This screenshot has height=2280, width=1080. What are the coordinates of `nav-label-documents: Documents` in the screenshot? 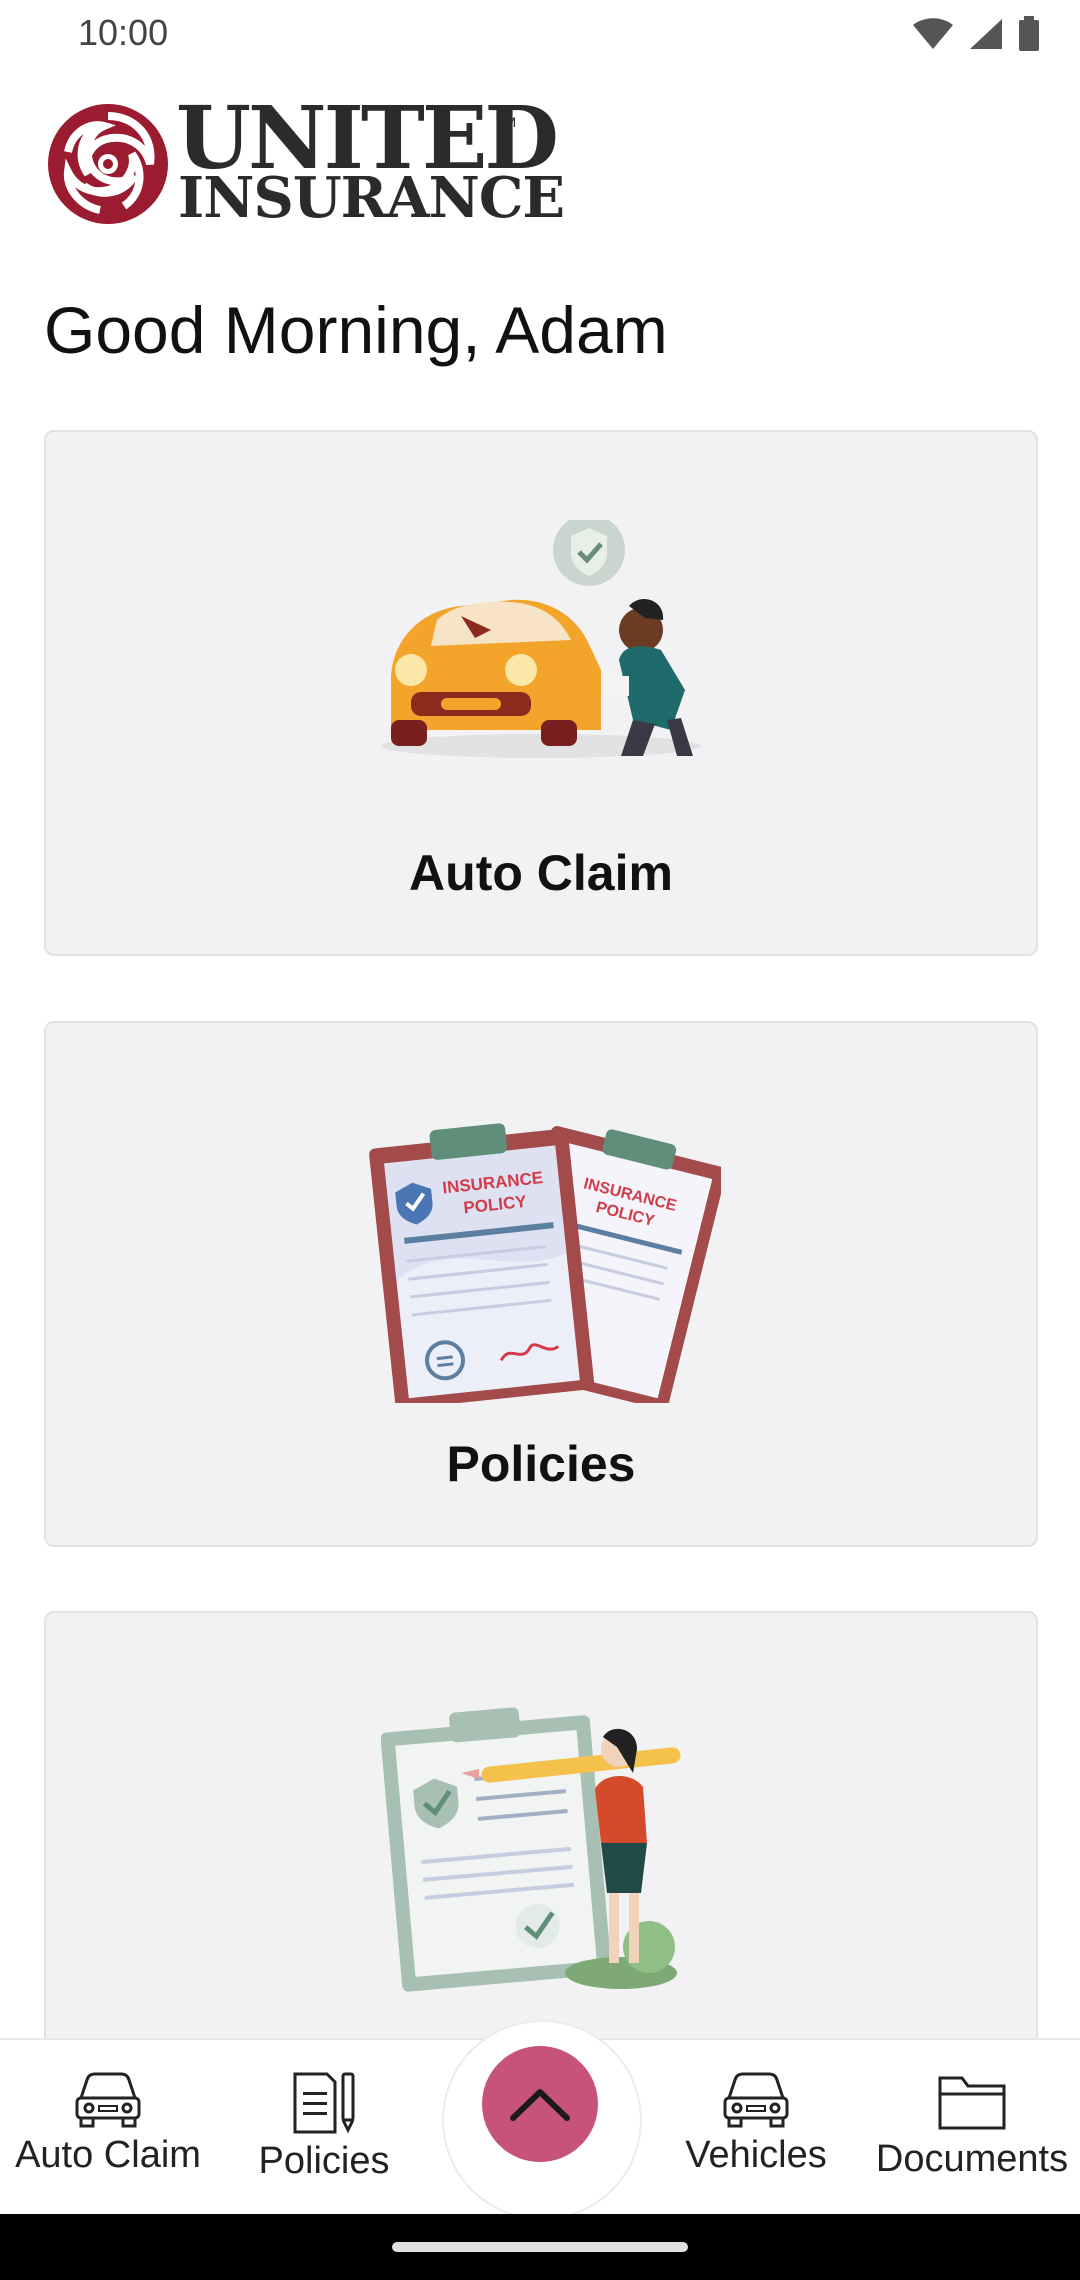 It's located at (972, 2159).